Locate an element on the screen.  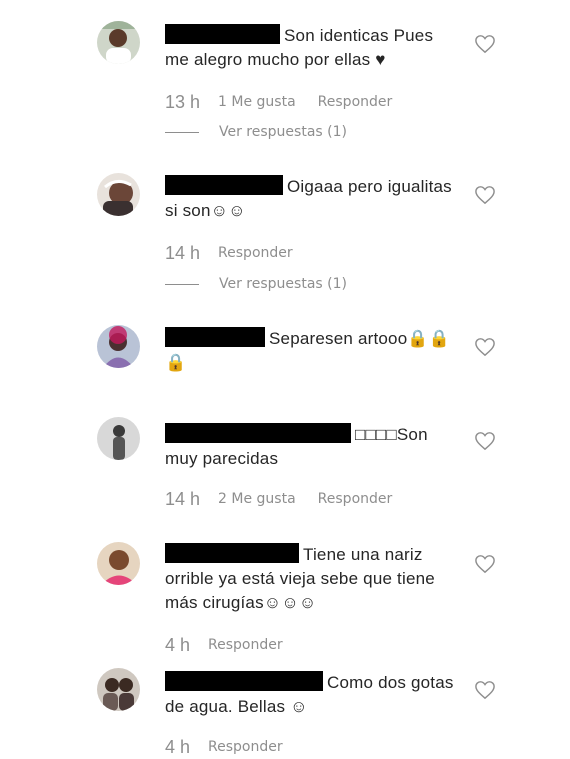
likes-count: 2 Me gusta is located at coordinates (257, 499).